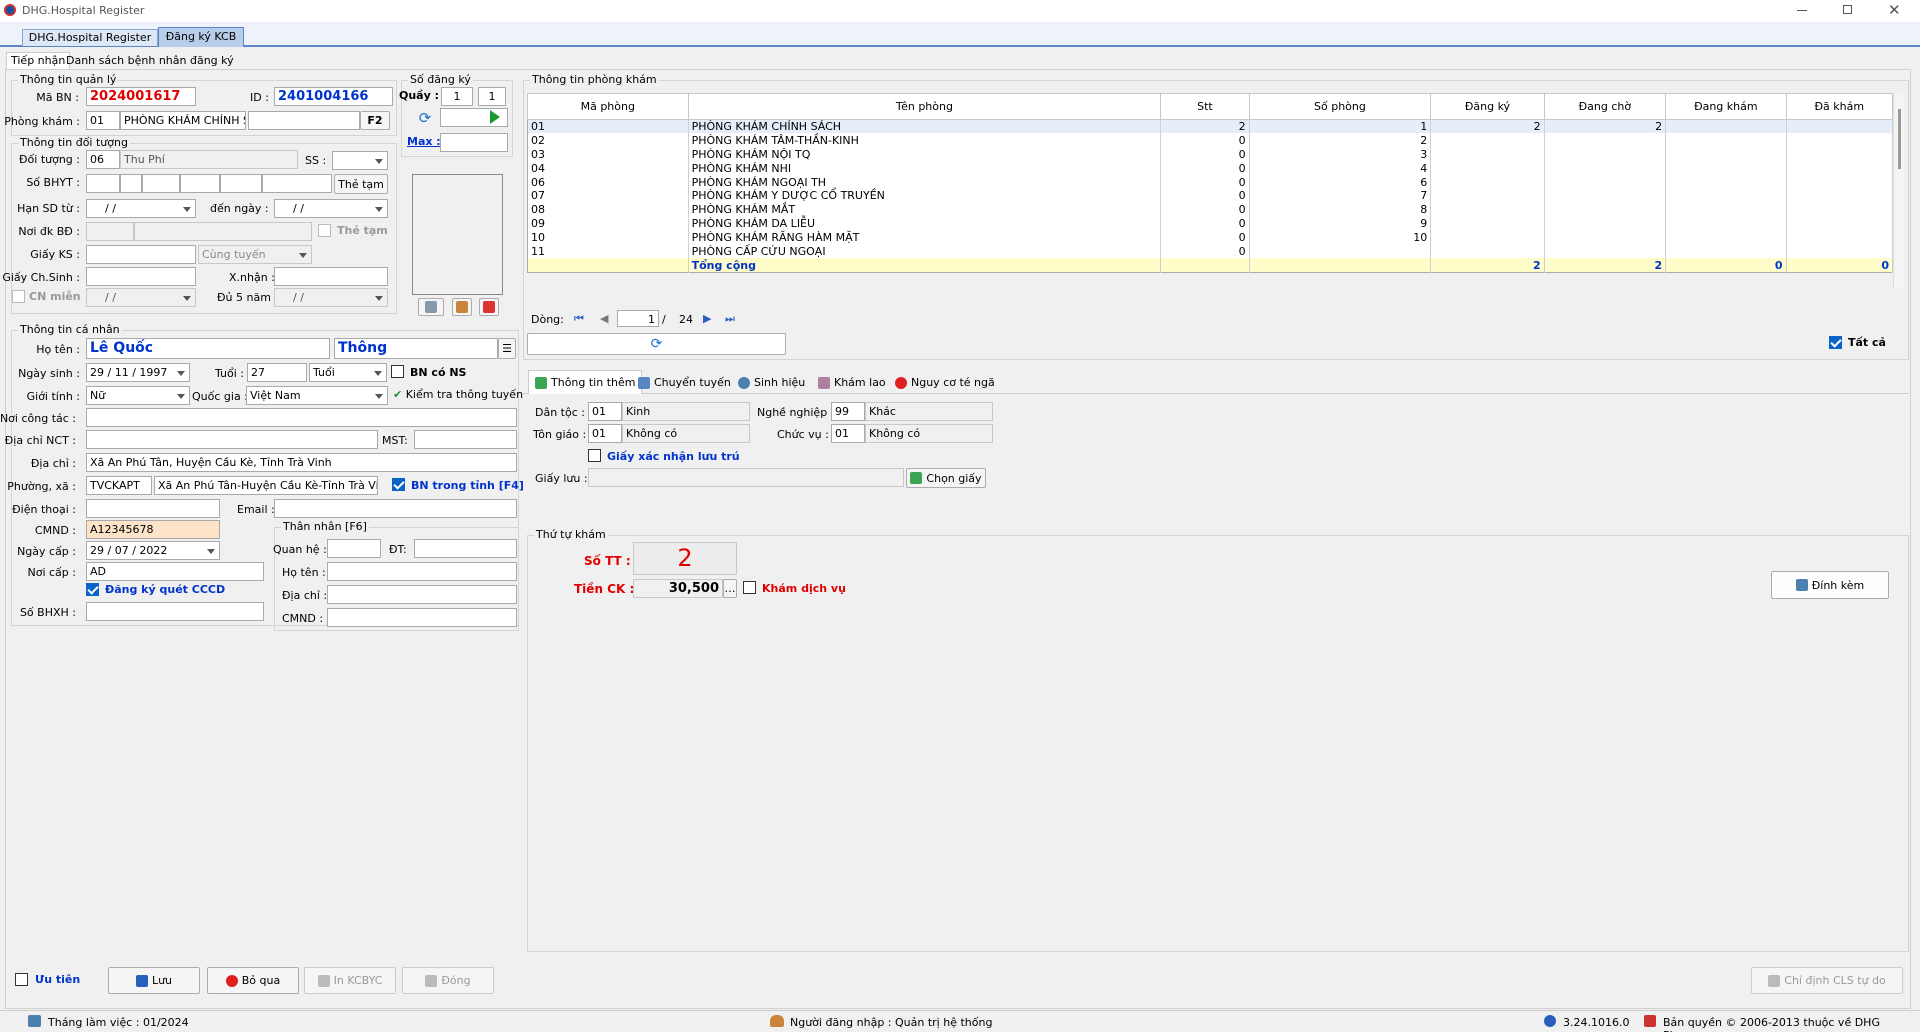 The image size is (1920, 1032). What do you see at coordinates (141, 276) in the screenshot?
I see `giay-chsinh-field` at bounding box center [141, 276].